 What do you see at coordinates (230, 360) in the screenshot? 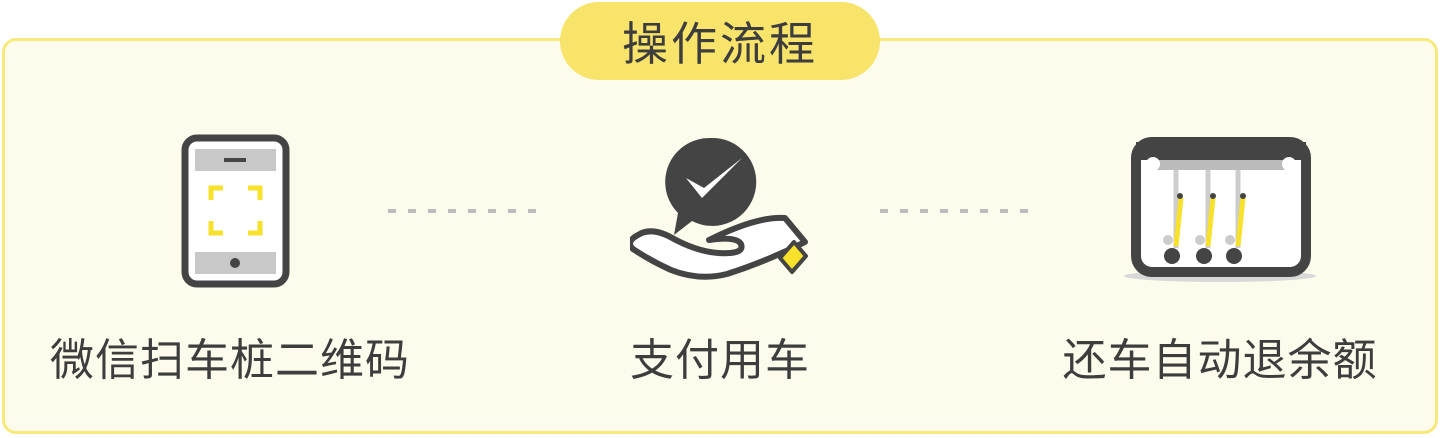
I see `step-1-label: 微信扫车桩二维码` at bounding box center [230, 360].